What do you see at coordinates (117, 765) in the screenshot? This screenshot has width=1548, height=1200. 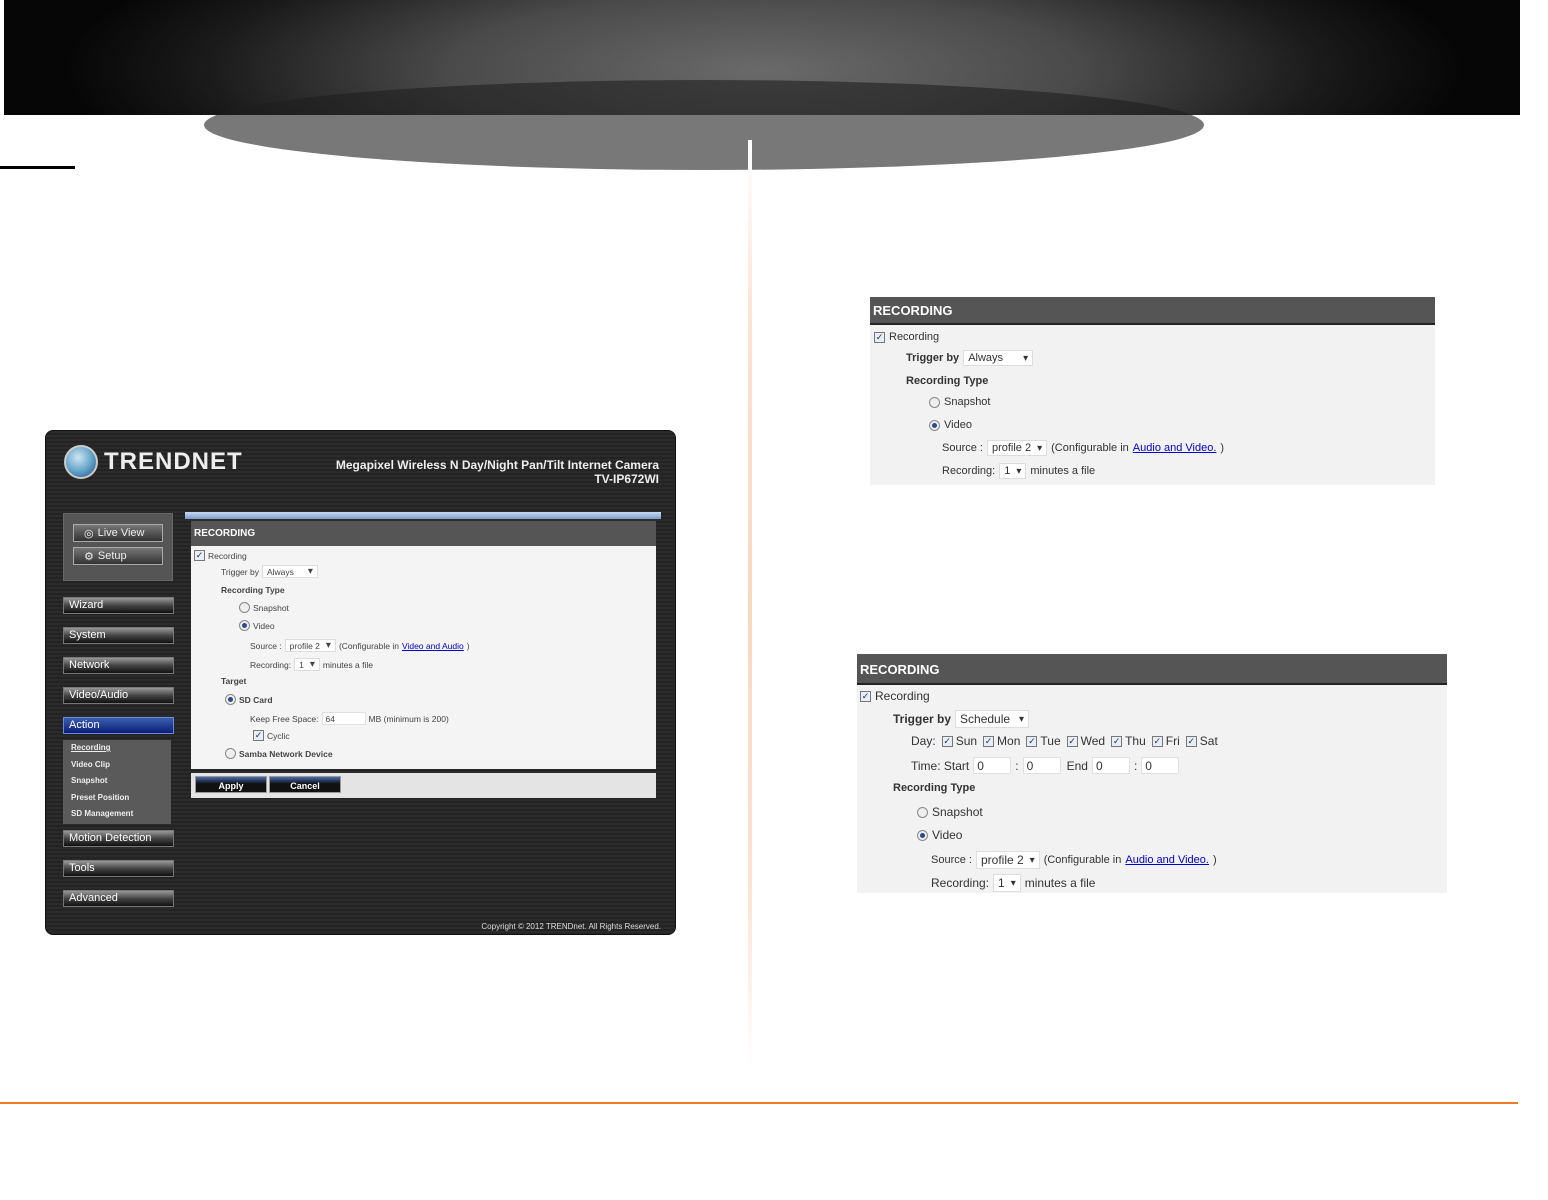 I see `submenu-video-clip: Video Clip` at bounding box center [117, 765].